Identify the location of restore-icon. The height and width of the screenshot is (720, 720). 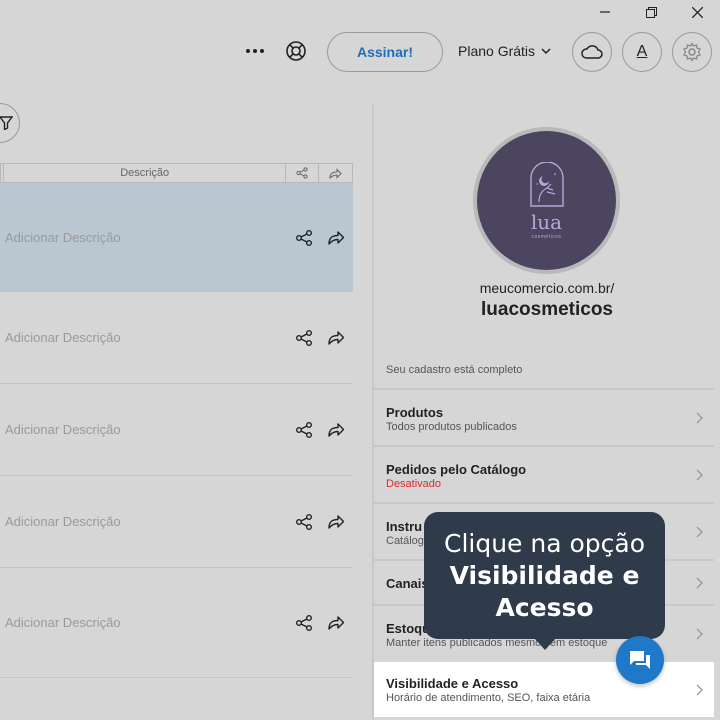
(651, 12).